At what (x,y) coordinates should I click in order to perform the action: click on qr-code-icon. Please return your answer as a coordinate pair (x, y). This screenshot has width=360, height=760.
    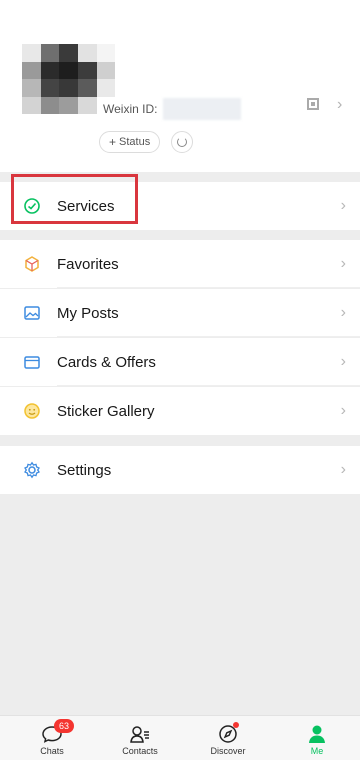
    Looking at the image, I should click on (313, 104).